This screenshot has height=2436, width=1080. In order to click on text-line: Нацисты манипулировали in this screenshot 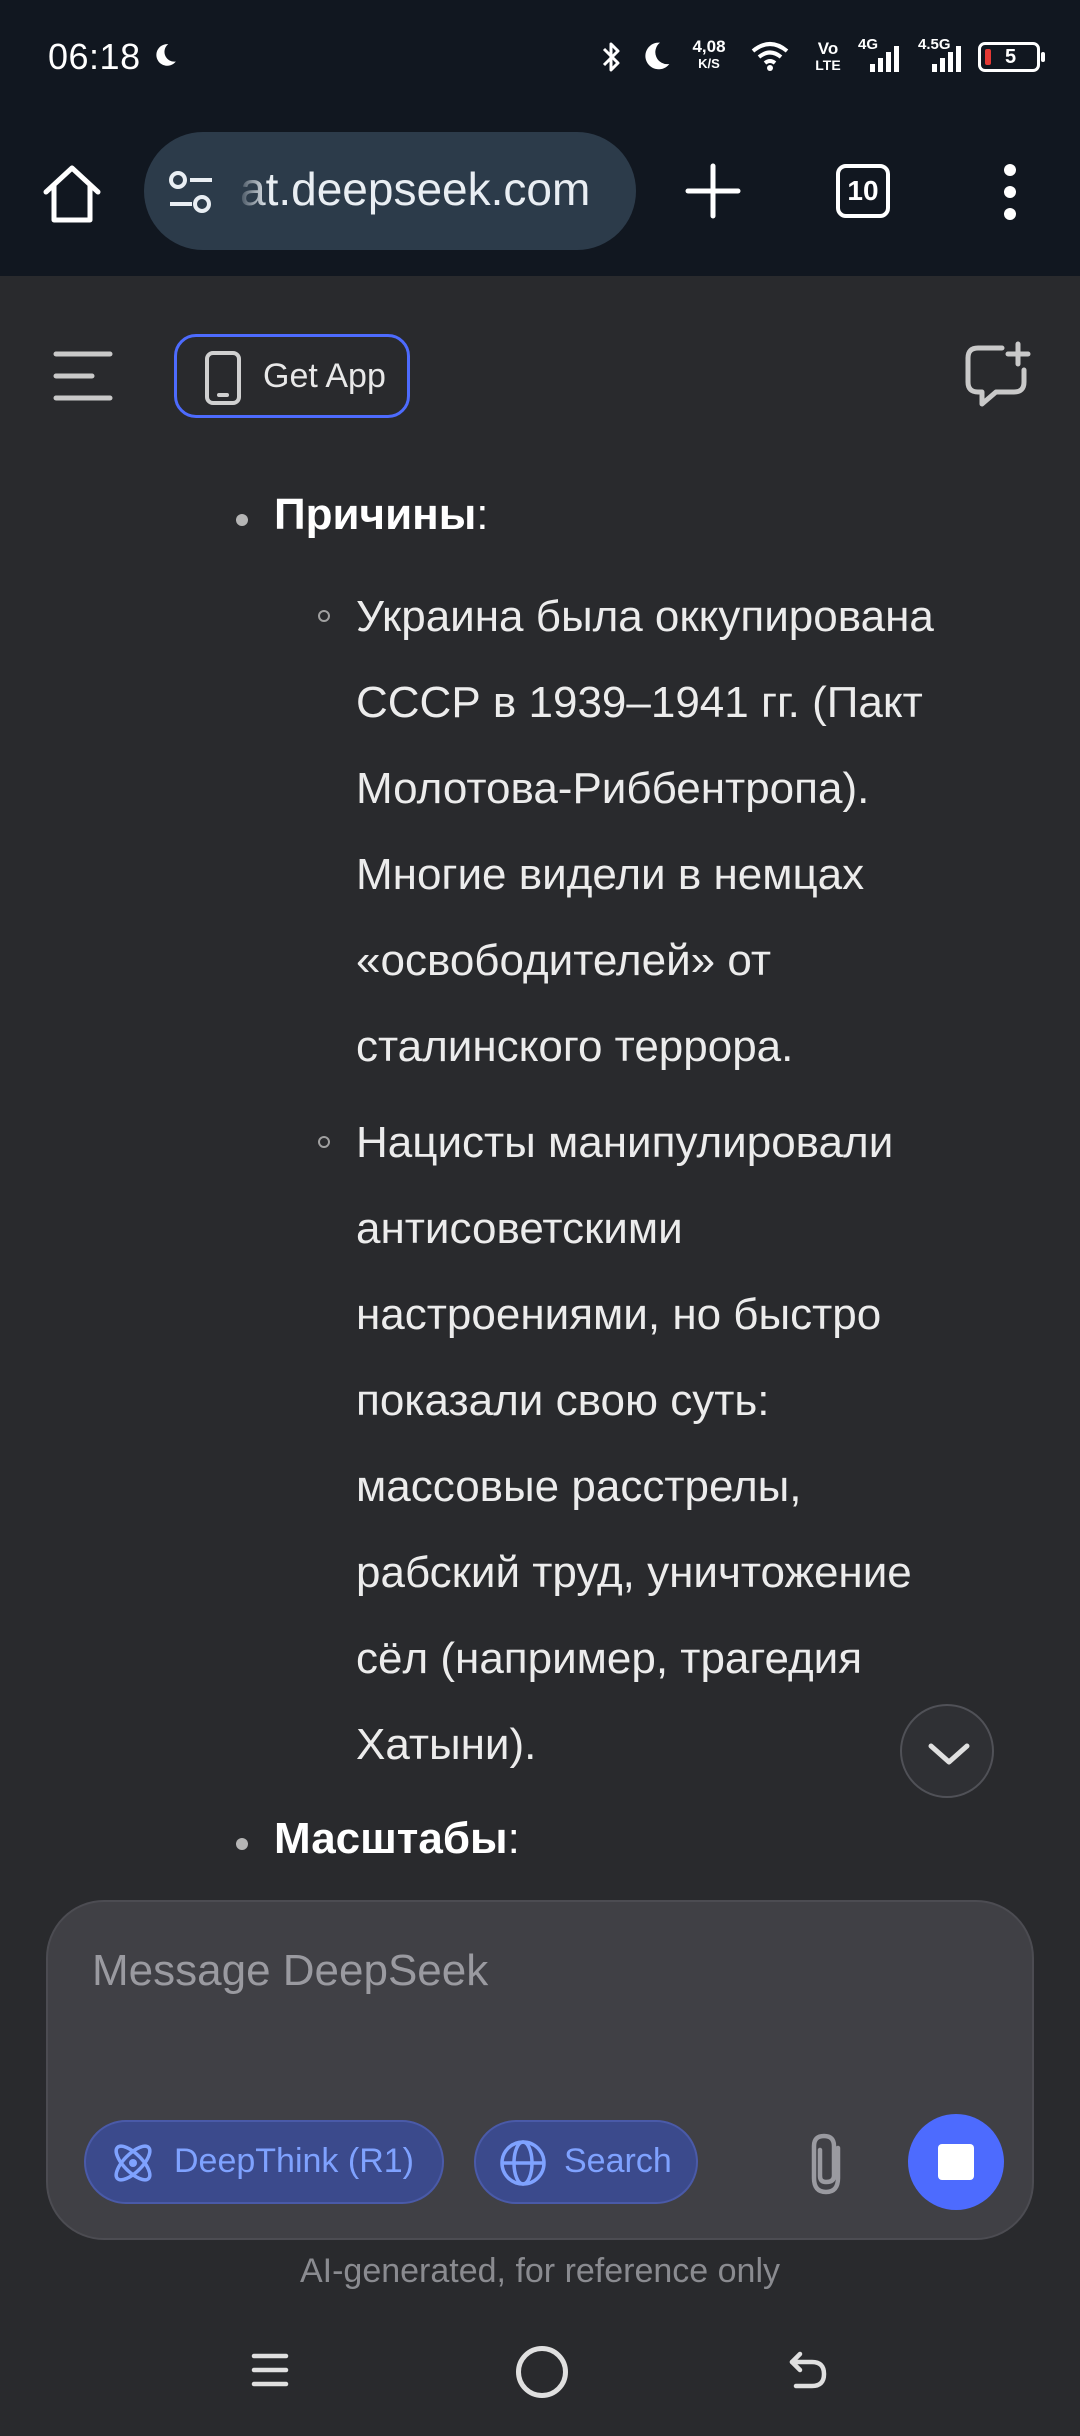, I will do `click(625, 1142)`.